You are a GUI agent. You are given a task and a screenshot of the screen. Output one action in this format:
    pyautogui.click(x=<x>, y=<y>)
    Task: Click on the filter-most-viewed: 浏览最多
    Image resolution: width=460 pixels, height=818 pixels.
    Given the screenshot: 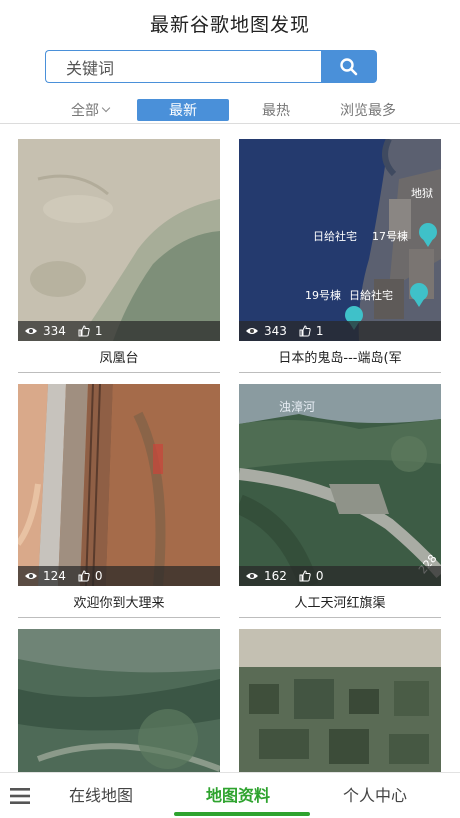 What is the action you would take?
    pyautogui.click(x=368, y=110)
    